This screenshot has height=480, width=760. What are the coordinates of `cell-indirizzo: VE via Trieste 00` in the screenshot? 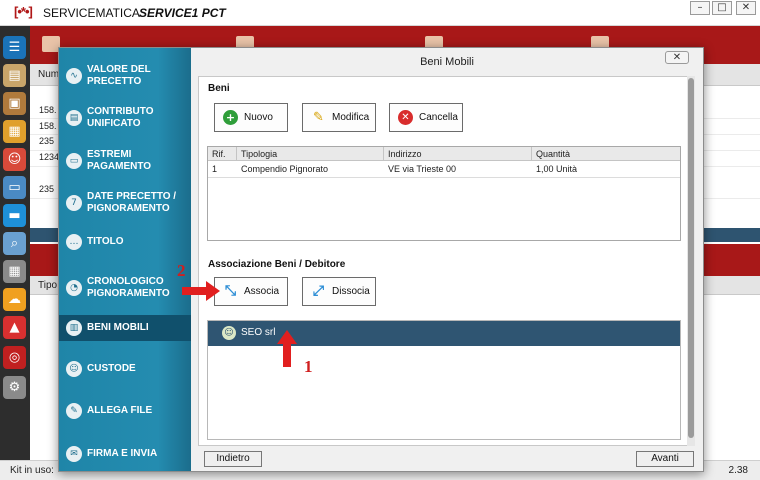 It's located at (422, 169).